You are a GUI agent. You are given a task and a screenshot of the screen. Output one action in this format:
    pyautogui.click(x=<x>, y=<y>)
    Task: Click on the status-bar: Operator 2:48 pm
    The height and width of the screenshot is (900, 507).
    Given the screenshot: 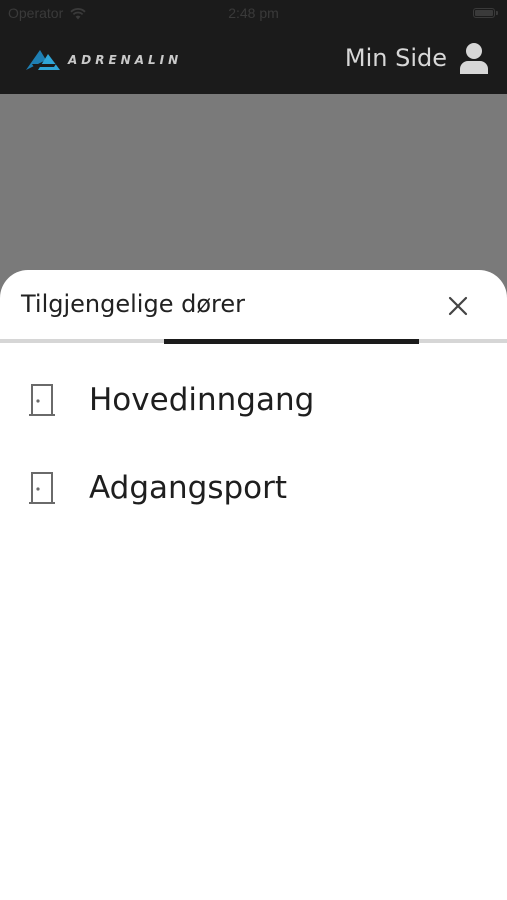 What is the action you would take?
    pyautogui.click(x=253, y=14)
    